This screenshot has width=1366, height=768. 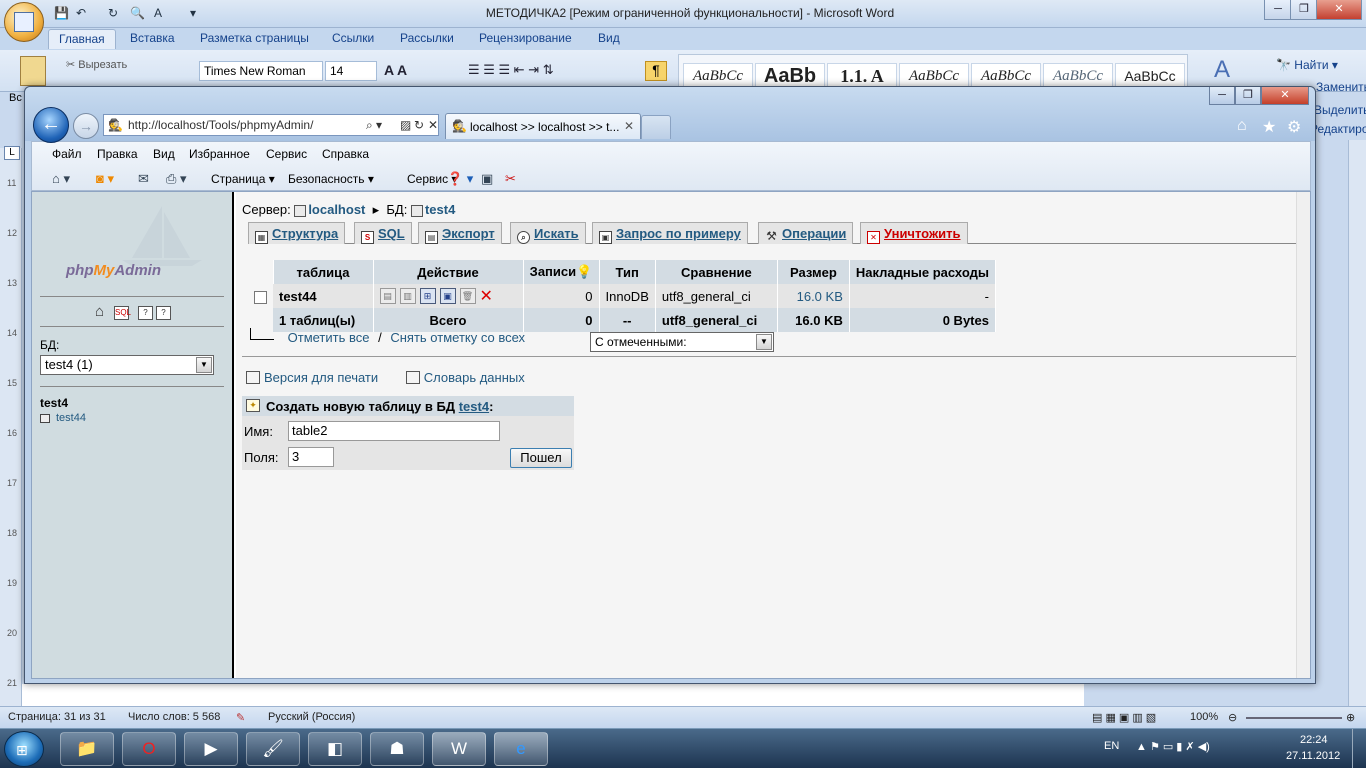 I want to click on save-icon: 💾, so click(x=61, y=14).